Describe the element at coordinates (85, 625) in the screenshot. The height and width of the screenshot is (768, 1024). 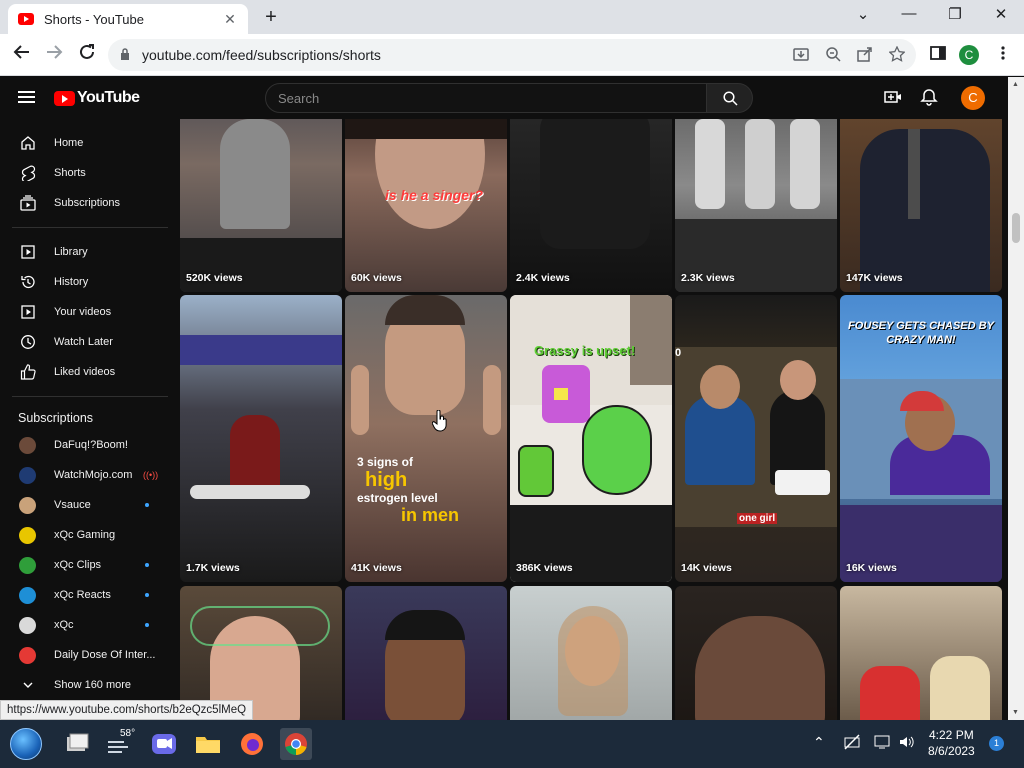
I see `sidebar-subscription-xqc: xQc` at that location.